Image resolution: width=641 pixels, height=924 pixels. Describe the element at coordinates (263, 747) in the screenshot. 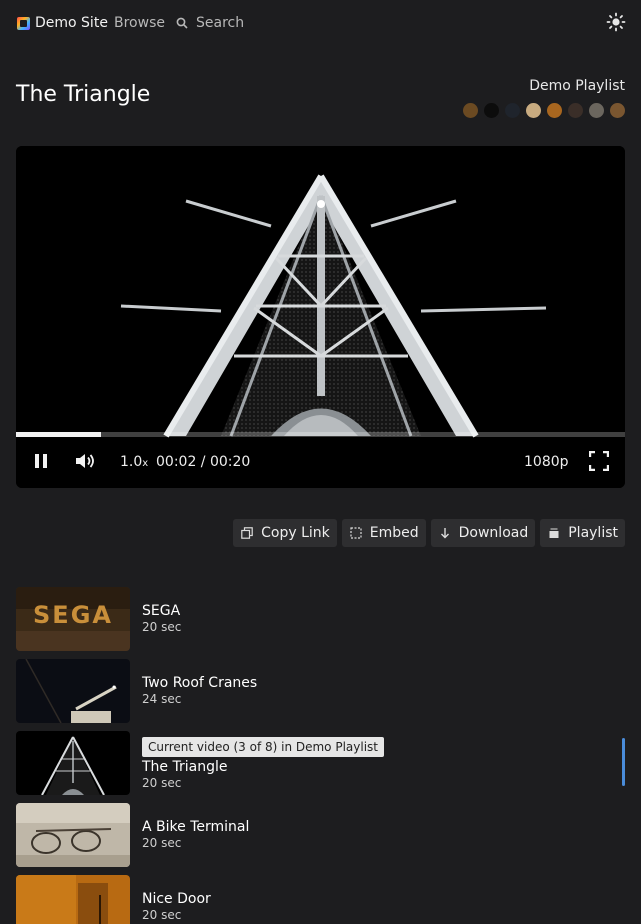

I see `current-video-badge: Current video (3 of 8) in Demo Playlist` at that location.